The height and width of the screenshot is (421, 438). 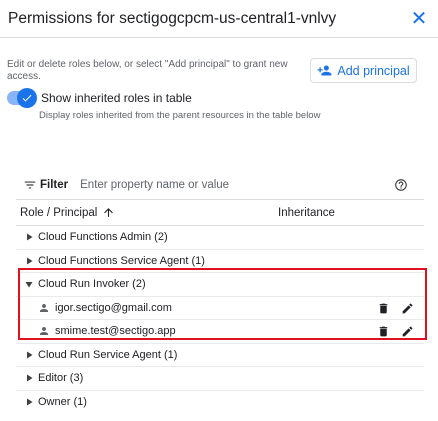 I want to click on add-principal-button: Add principal, so click(x=363, y=70).